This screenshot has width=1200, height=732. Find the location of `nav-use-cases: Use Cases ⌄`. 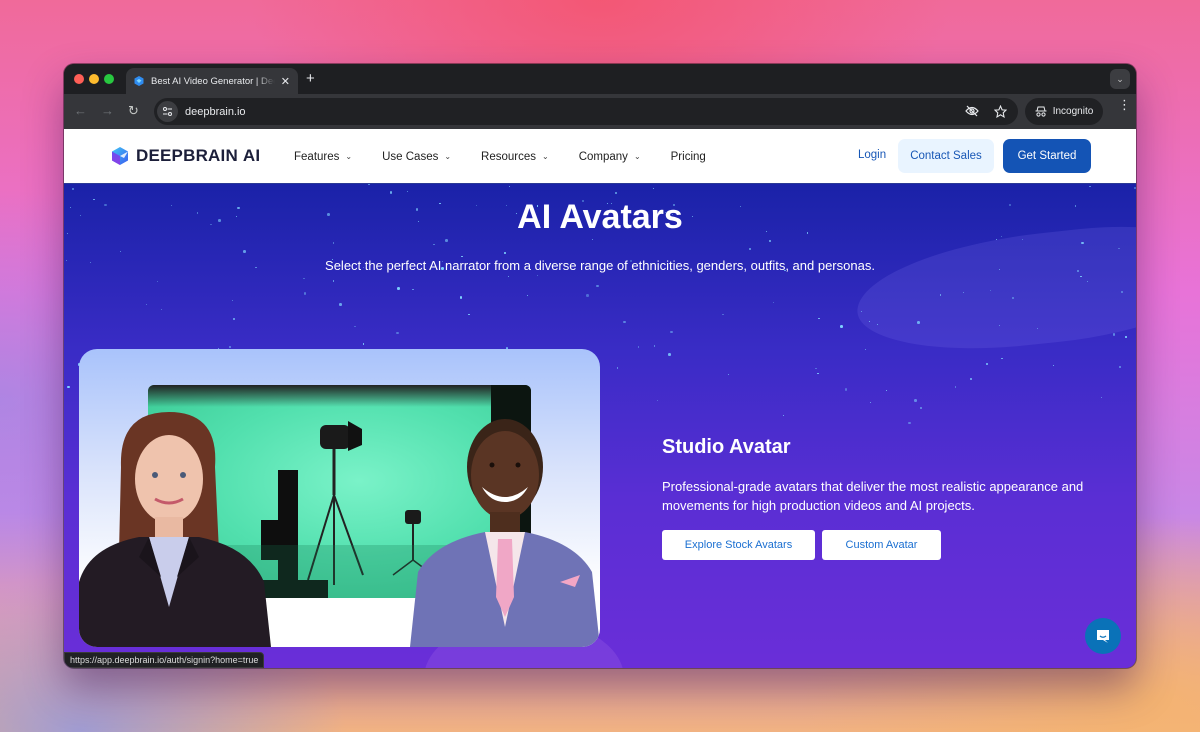

nav-use-cases: Use Cases ⌄ is located at coordinates (416, 157).